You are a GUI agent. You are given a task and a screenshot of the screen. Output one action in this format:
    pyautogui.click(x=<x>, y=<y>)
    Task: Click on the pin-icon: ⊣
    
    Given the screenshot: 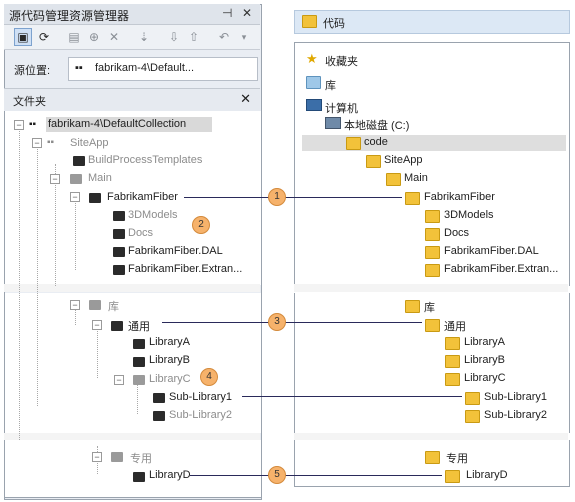 What is the action you would take?
    pyautogui.click(x=227, y=13)
    